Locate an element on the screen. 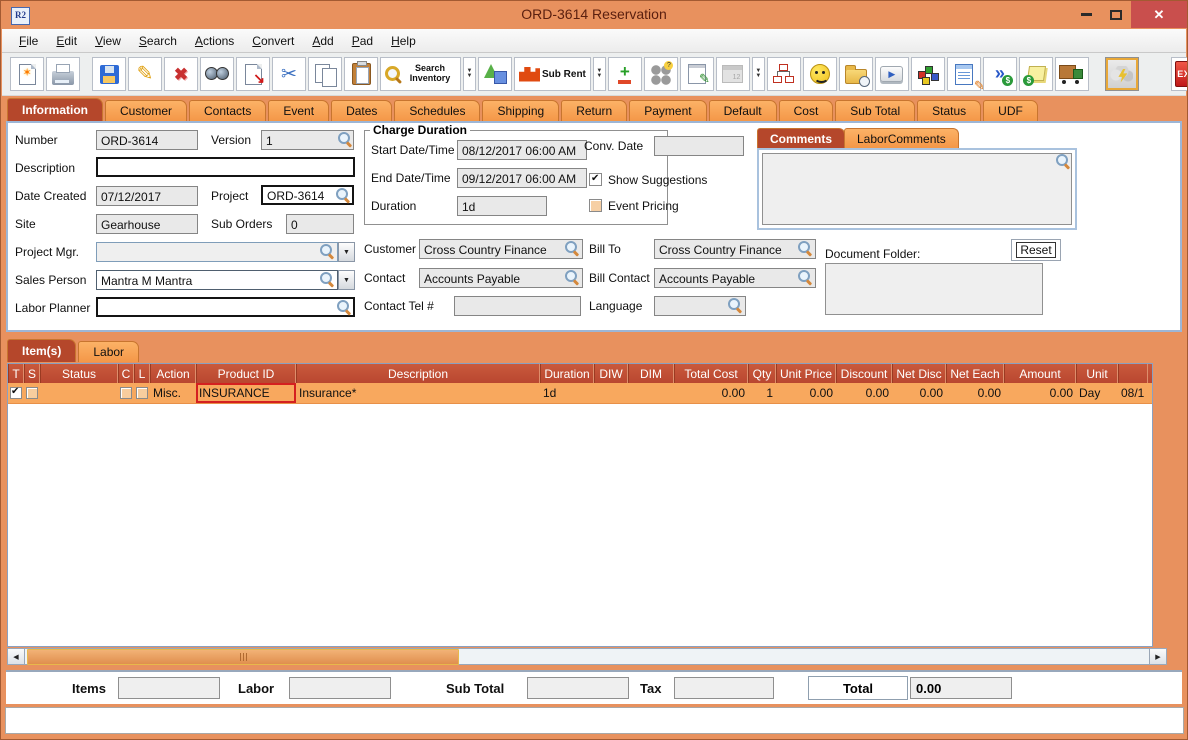  column-header-net-each: Net Each is located at coordinates (975, 373).